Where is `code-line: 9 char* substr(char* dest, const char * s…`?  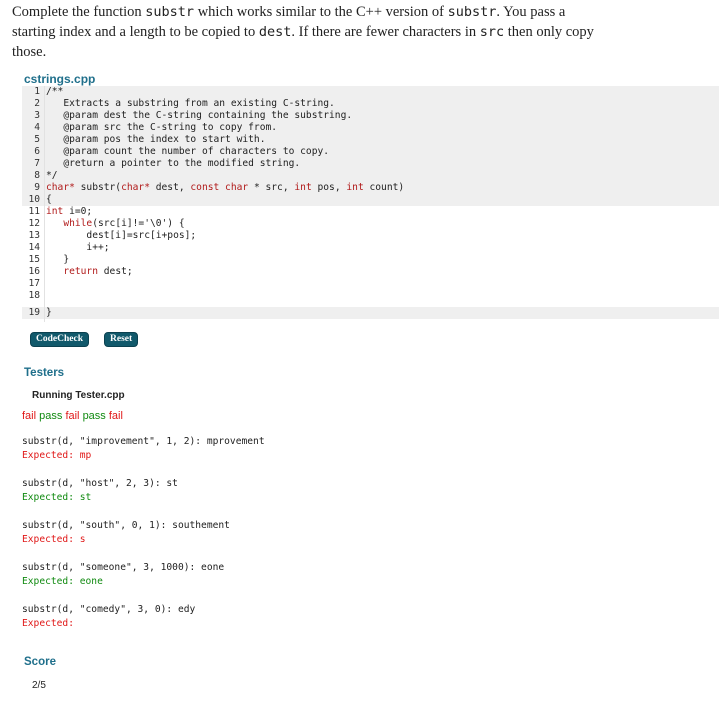 code-line: 9 char* substr(char* dest, const char * s… is located at coordinates (370, 188).